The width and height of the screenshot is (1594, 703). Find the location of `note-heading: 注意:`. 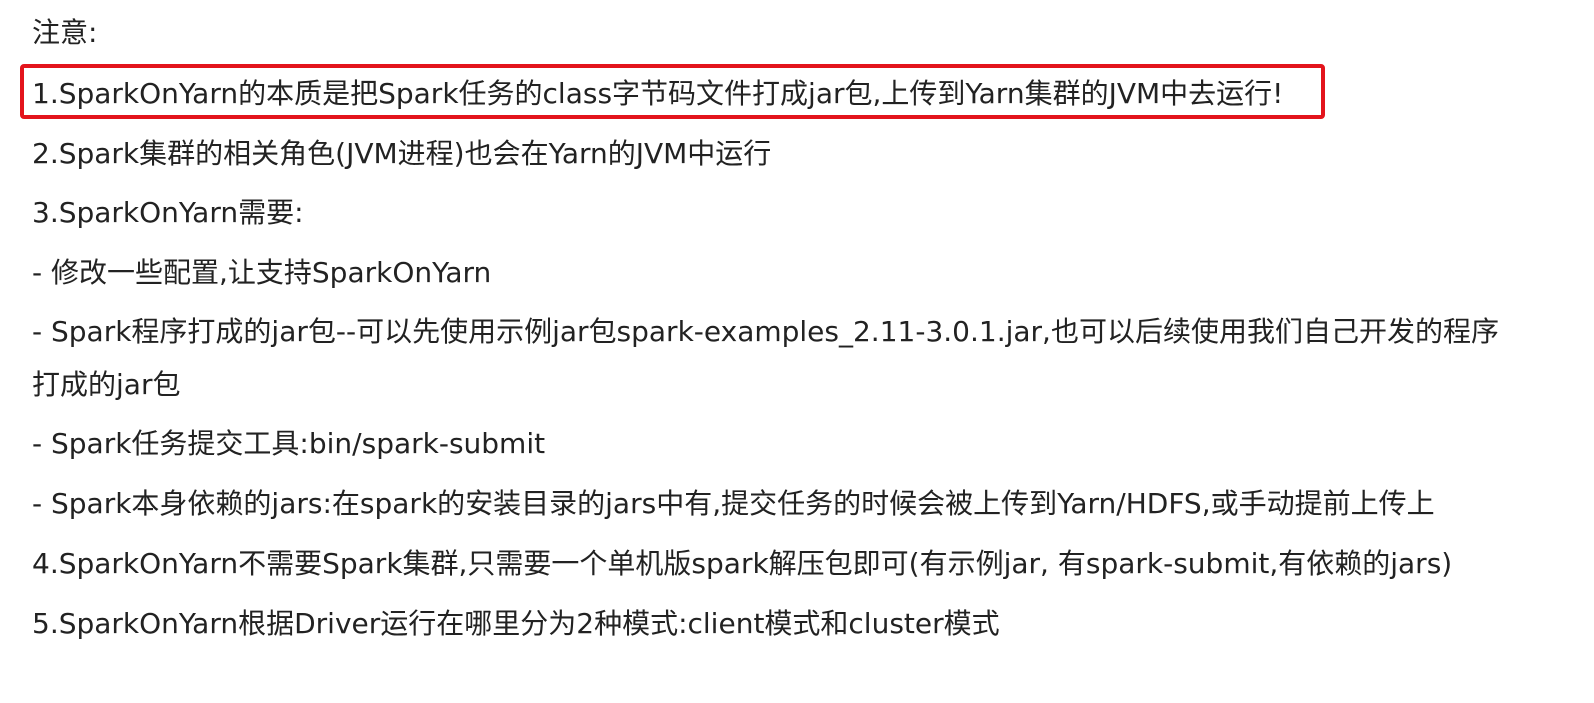

note-heading: 注意: is located at coordinates (65, 32).